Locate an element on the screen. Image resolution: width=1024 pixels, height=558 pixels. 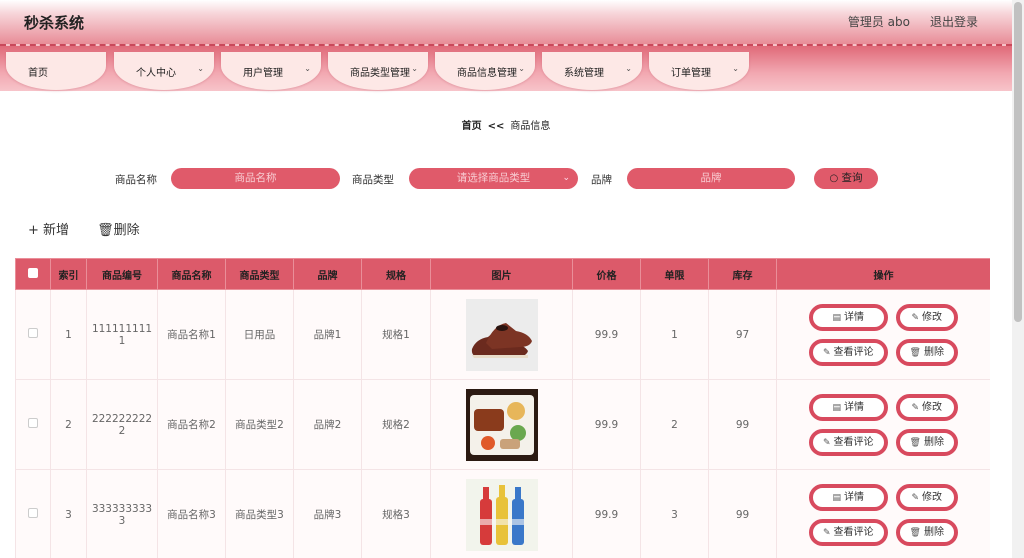
bulk-delete-button: 🗑删除 is located at coordinates (118, 228).